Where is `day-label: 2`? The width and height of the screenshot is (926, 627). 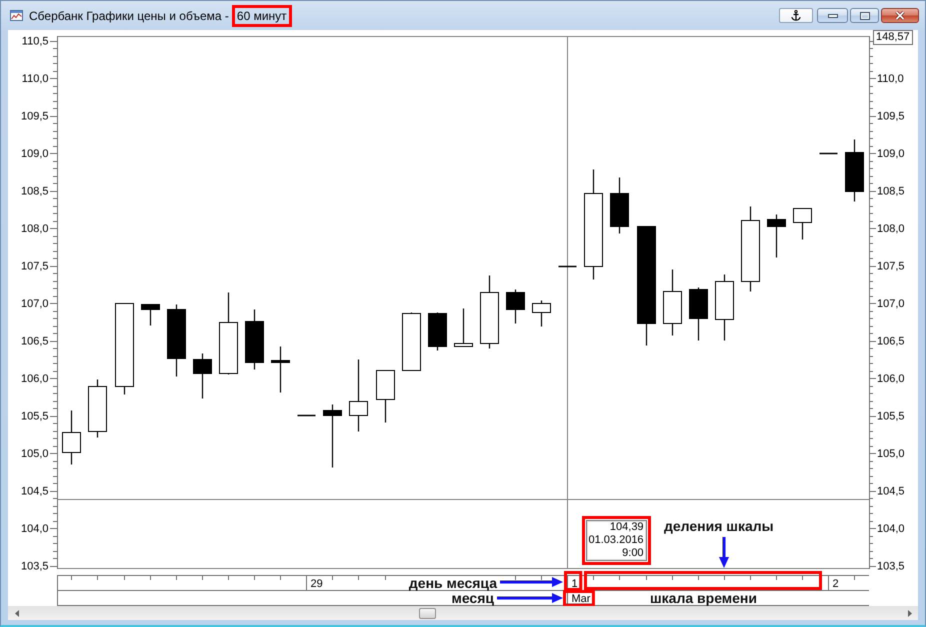 day-label: 2 is located at coordinates (835, 584).